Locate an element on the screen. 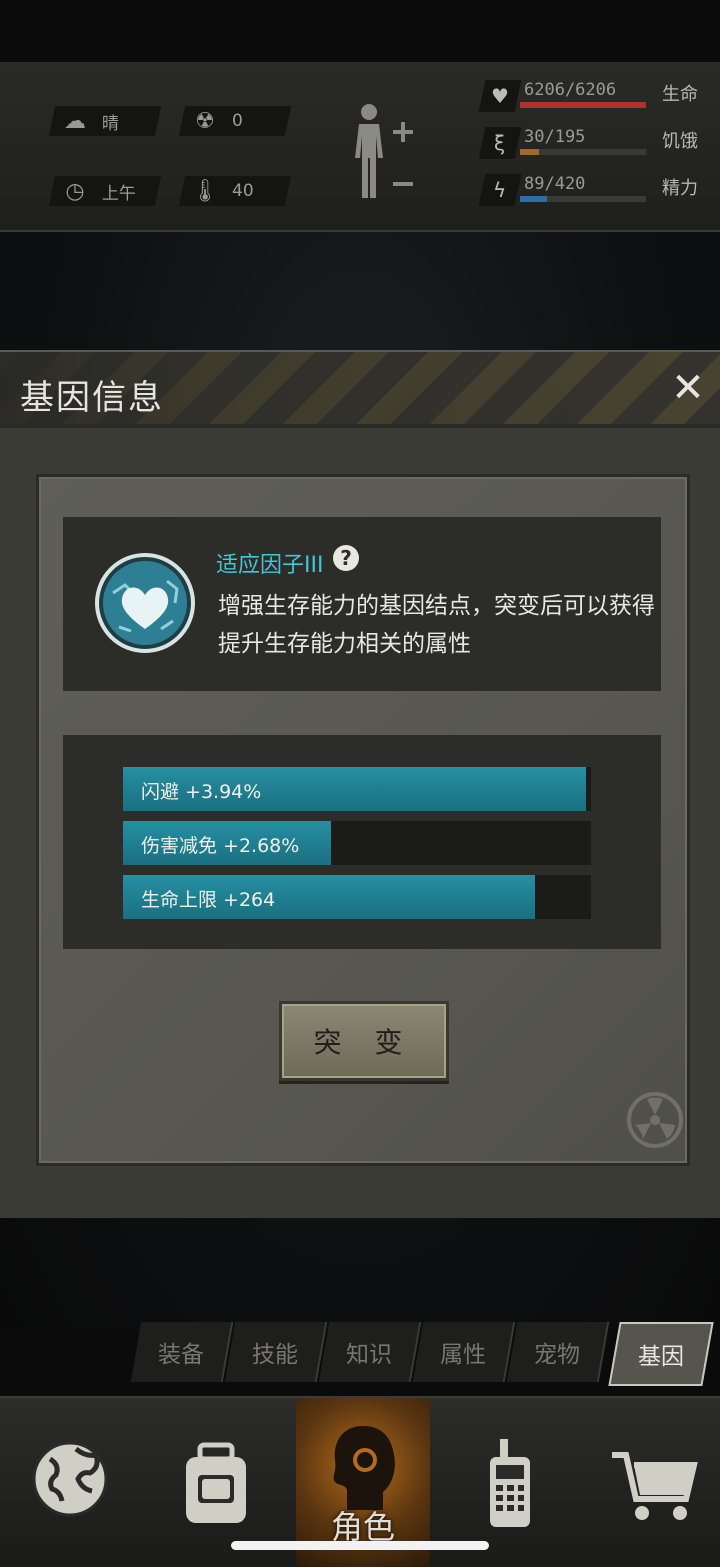 Image resolution: width=720 pixels, height=1567 pixels. temperature-pill: 🌡 40 is located at coordinates (235, 191).